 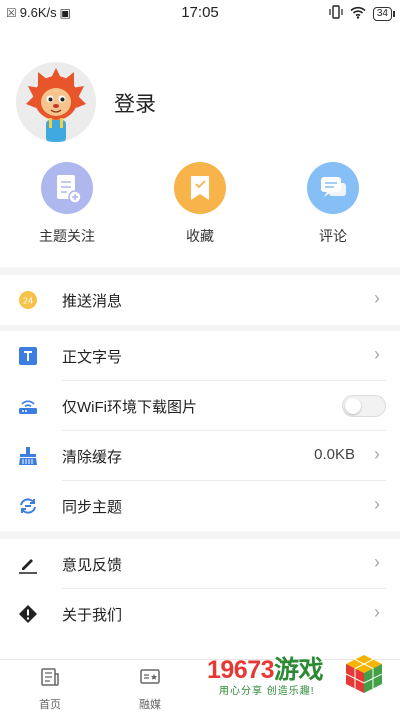 What do you see at coordinates (150, 689) in the screenshot?
I see `tab-media: 融媒` at bounding box center [150, 689].